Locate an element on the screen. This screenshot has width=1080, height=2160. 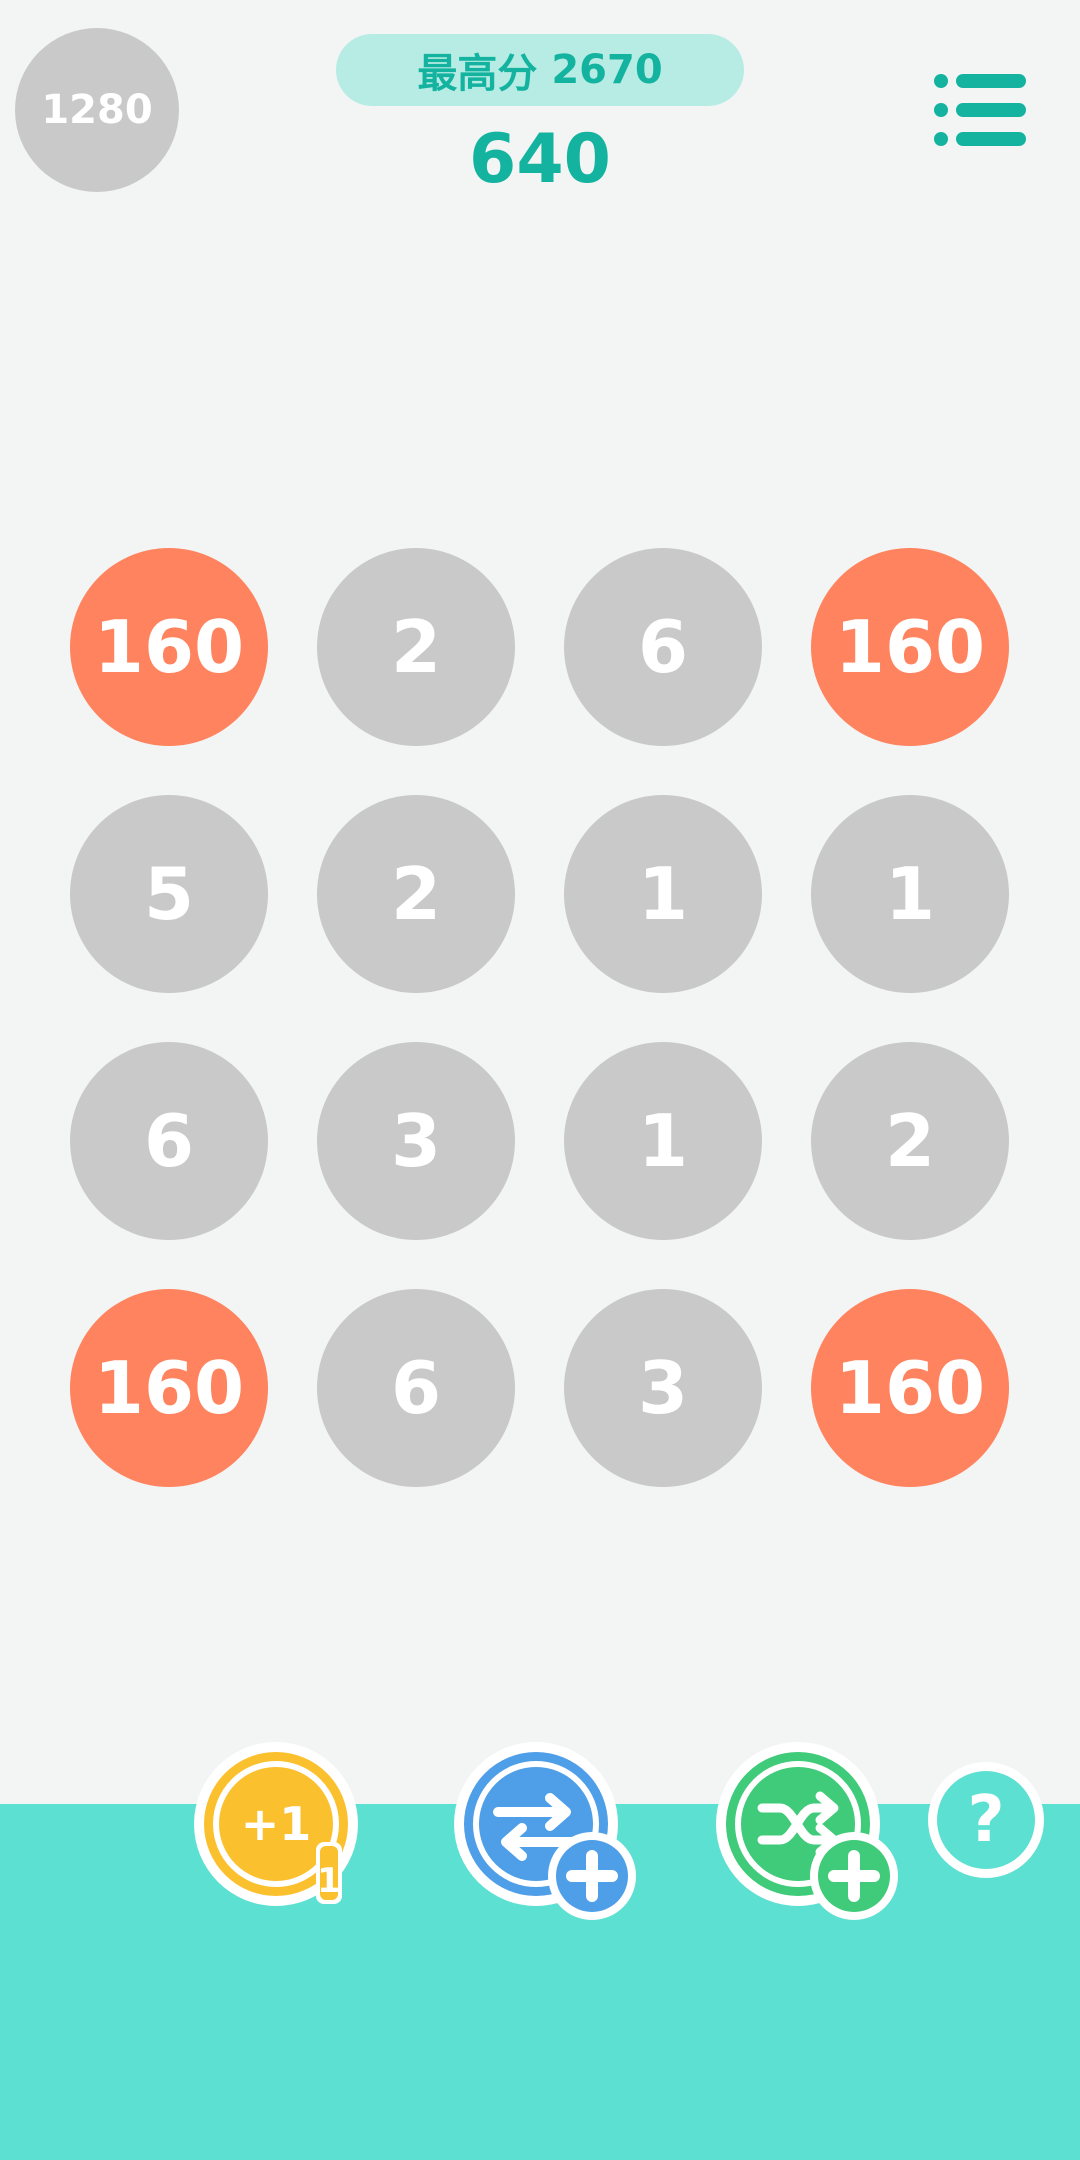
menu-button is located at coordinates (980, 110).